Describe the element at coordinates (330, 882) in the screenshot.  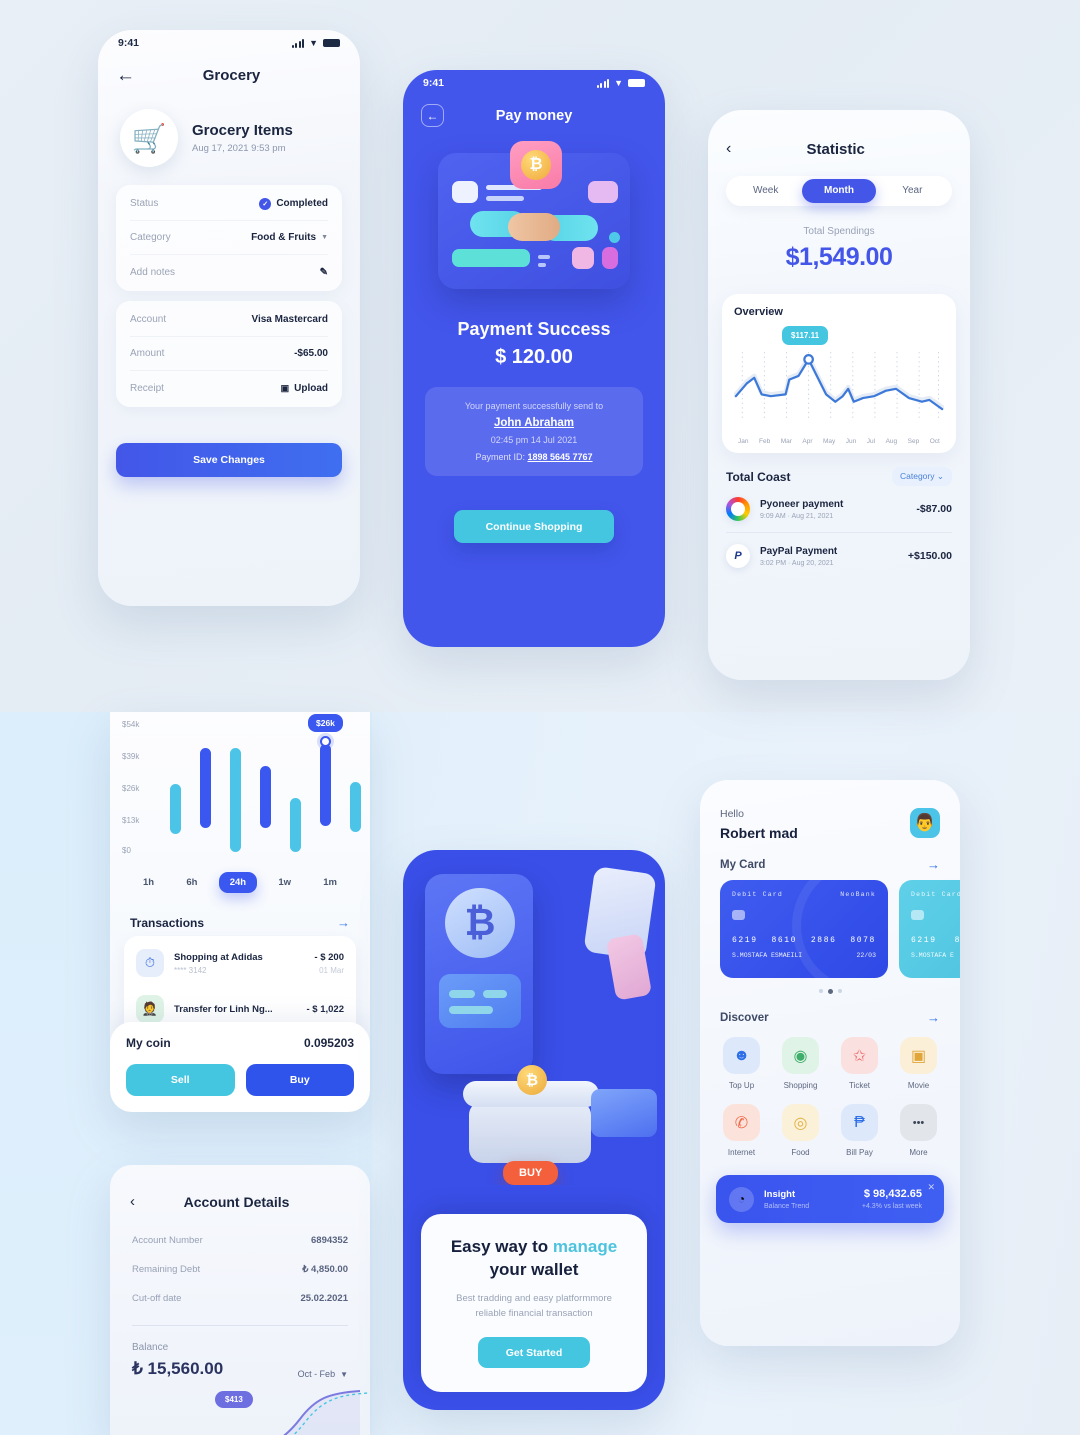
I see `chip-1m: 1m` at that location.